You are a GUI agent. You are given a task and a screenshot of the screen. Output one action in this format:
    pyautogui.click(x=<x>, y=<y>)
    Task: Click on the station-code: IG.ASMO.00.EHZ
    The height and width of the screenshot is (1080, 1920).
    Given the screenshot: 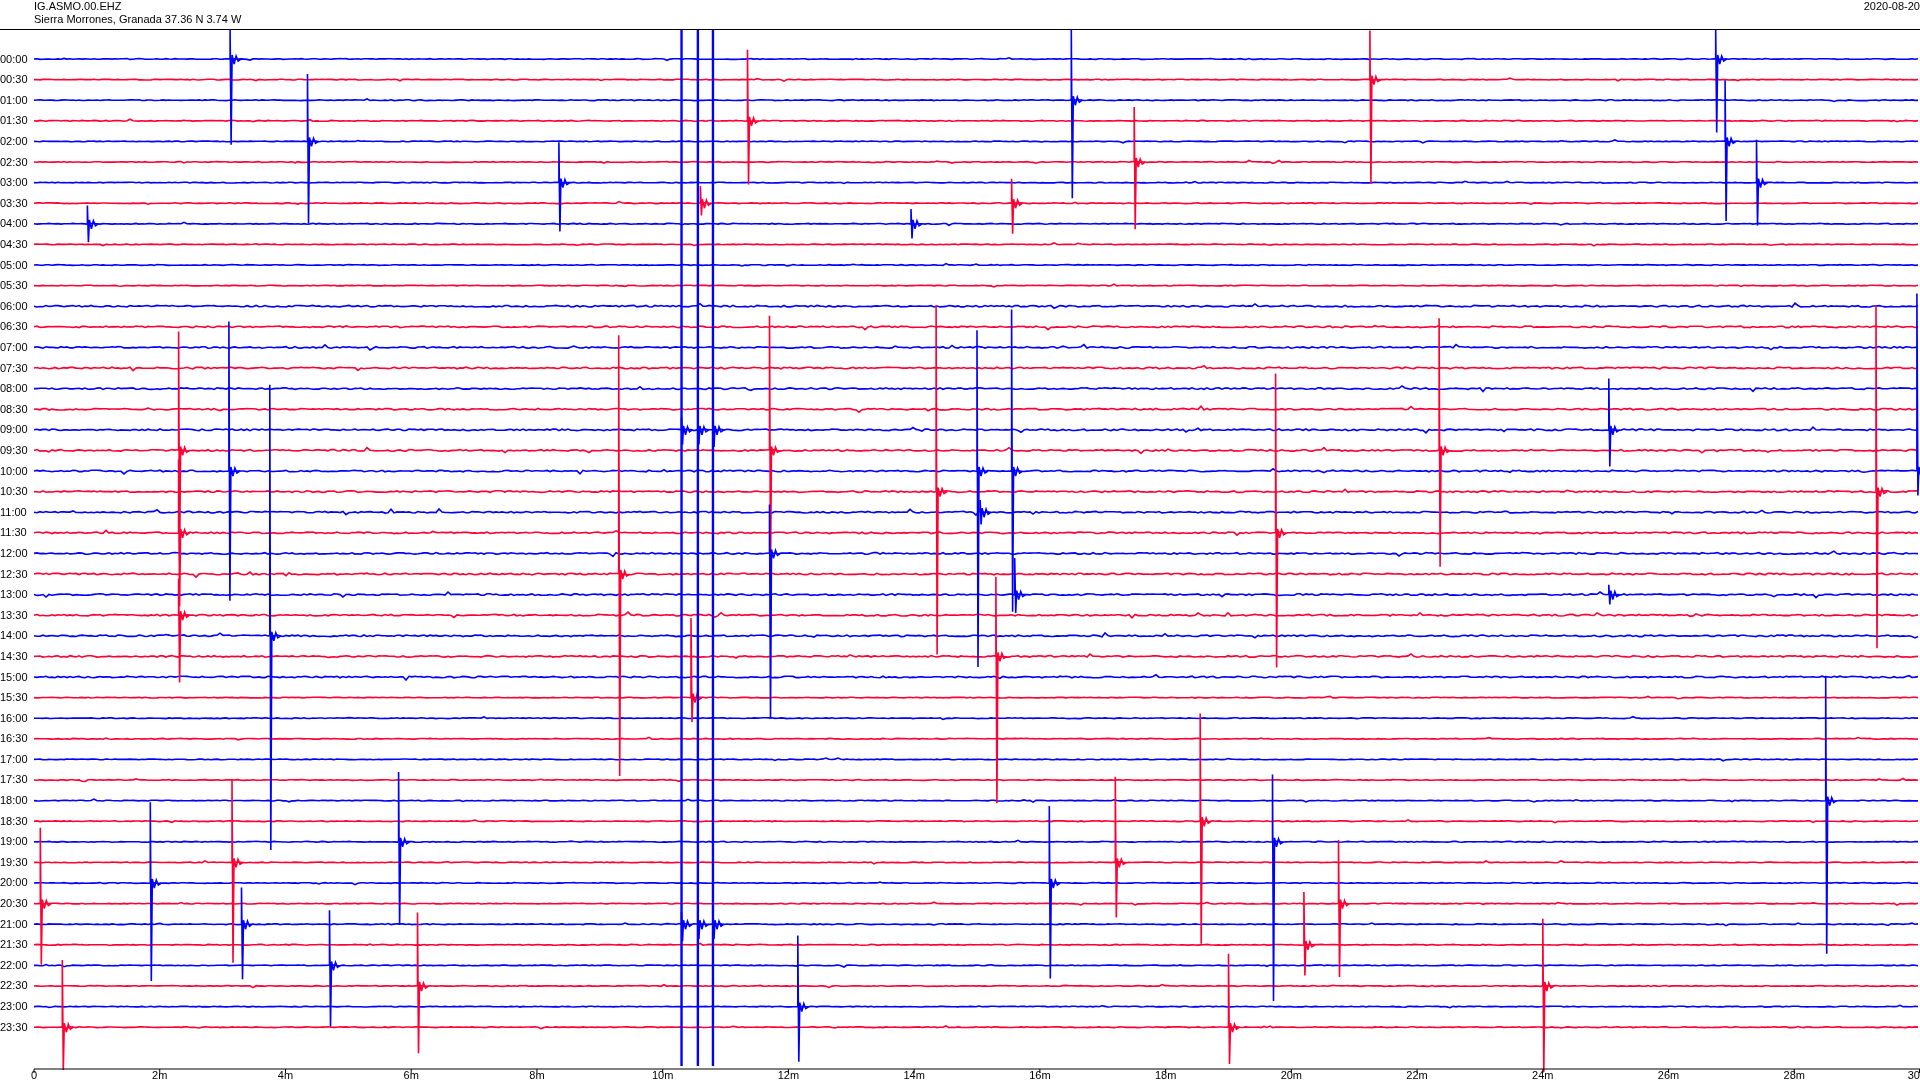 What is the action you would take?
    pyautogui.click(x=78, y=6)
    